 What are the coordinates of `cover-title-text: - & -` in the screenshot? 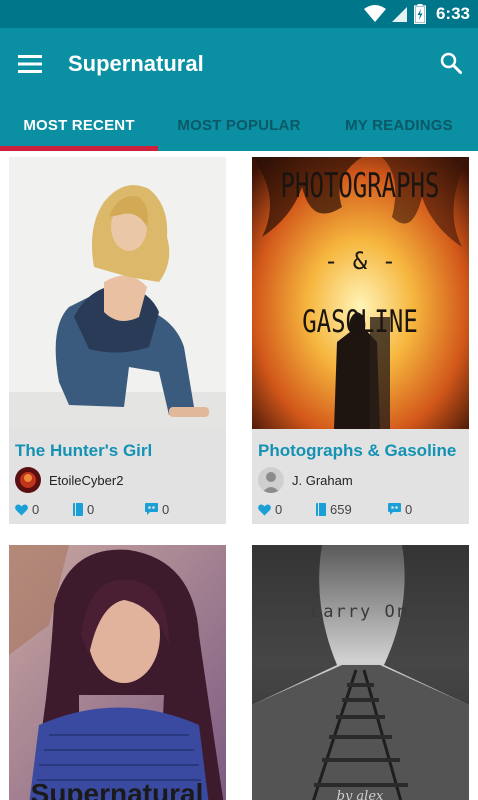 It's located at (360, 261).